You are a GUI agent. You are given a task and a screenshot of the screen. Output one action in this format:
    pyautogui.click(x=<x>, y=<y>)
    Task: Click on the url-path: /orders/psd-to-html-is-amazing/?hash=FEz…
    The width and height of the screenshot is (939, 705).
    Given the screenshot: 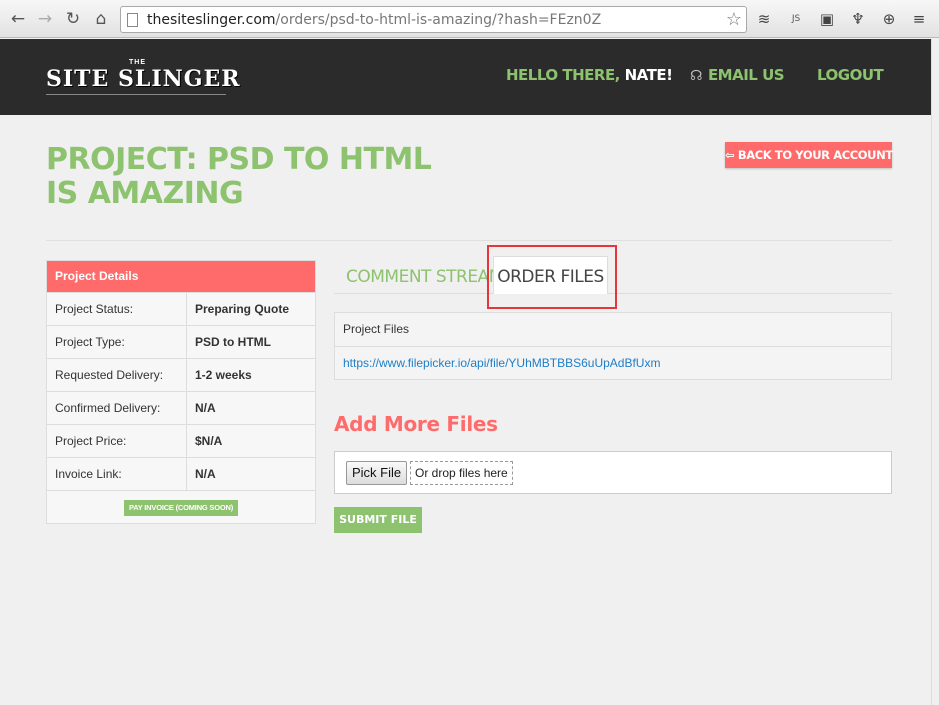 What is the action you would take?
    pyautogui.click(x=438, y=20)
    